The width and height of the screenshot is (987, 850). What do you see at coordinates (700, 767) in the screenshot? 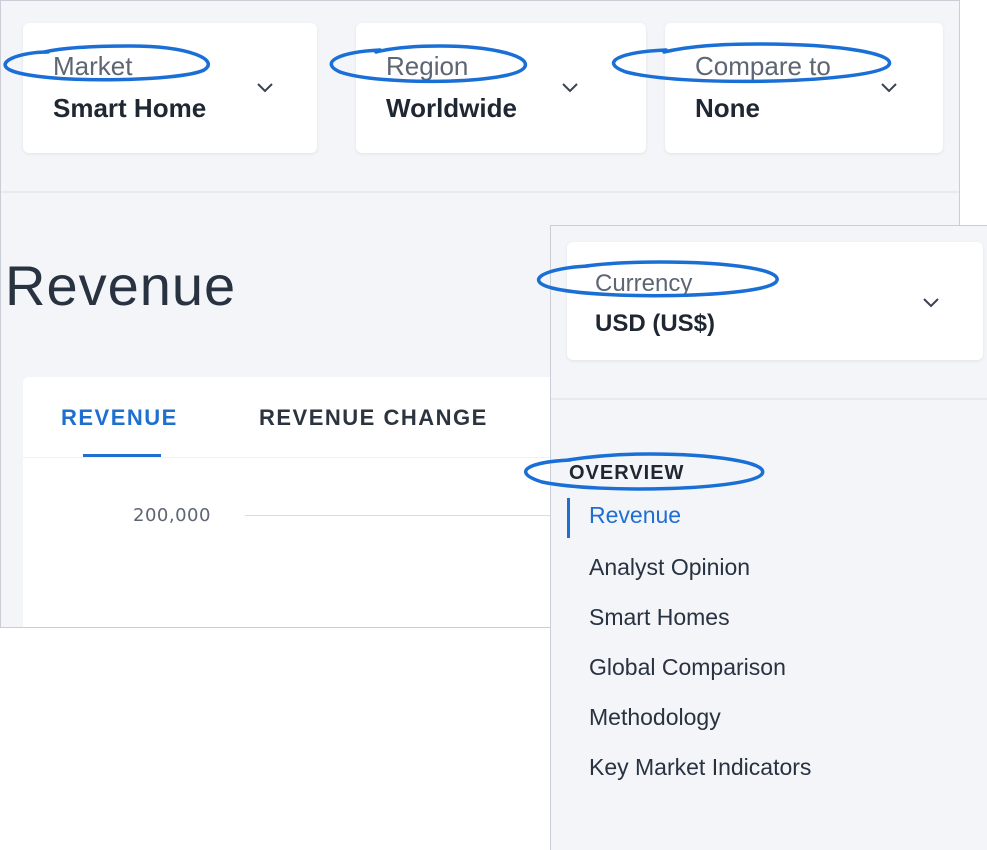
I see `nav-item-key-market-indicators: Key Market Indicators` at bounding box center [700, 767].